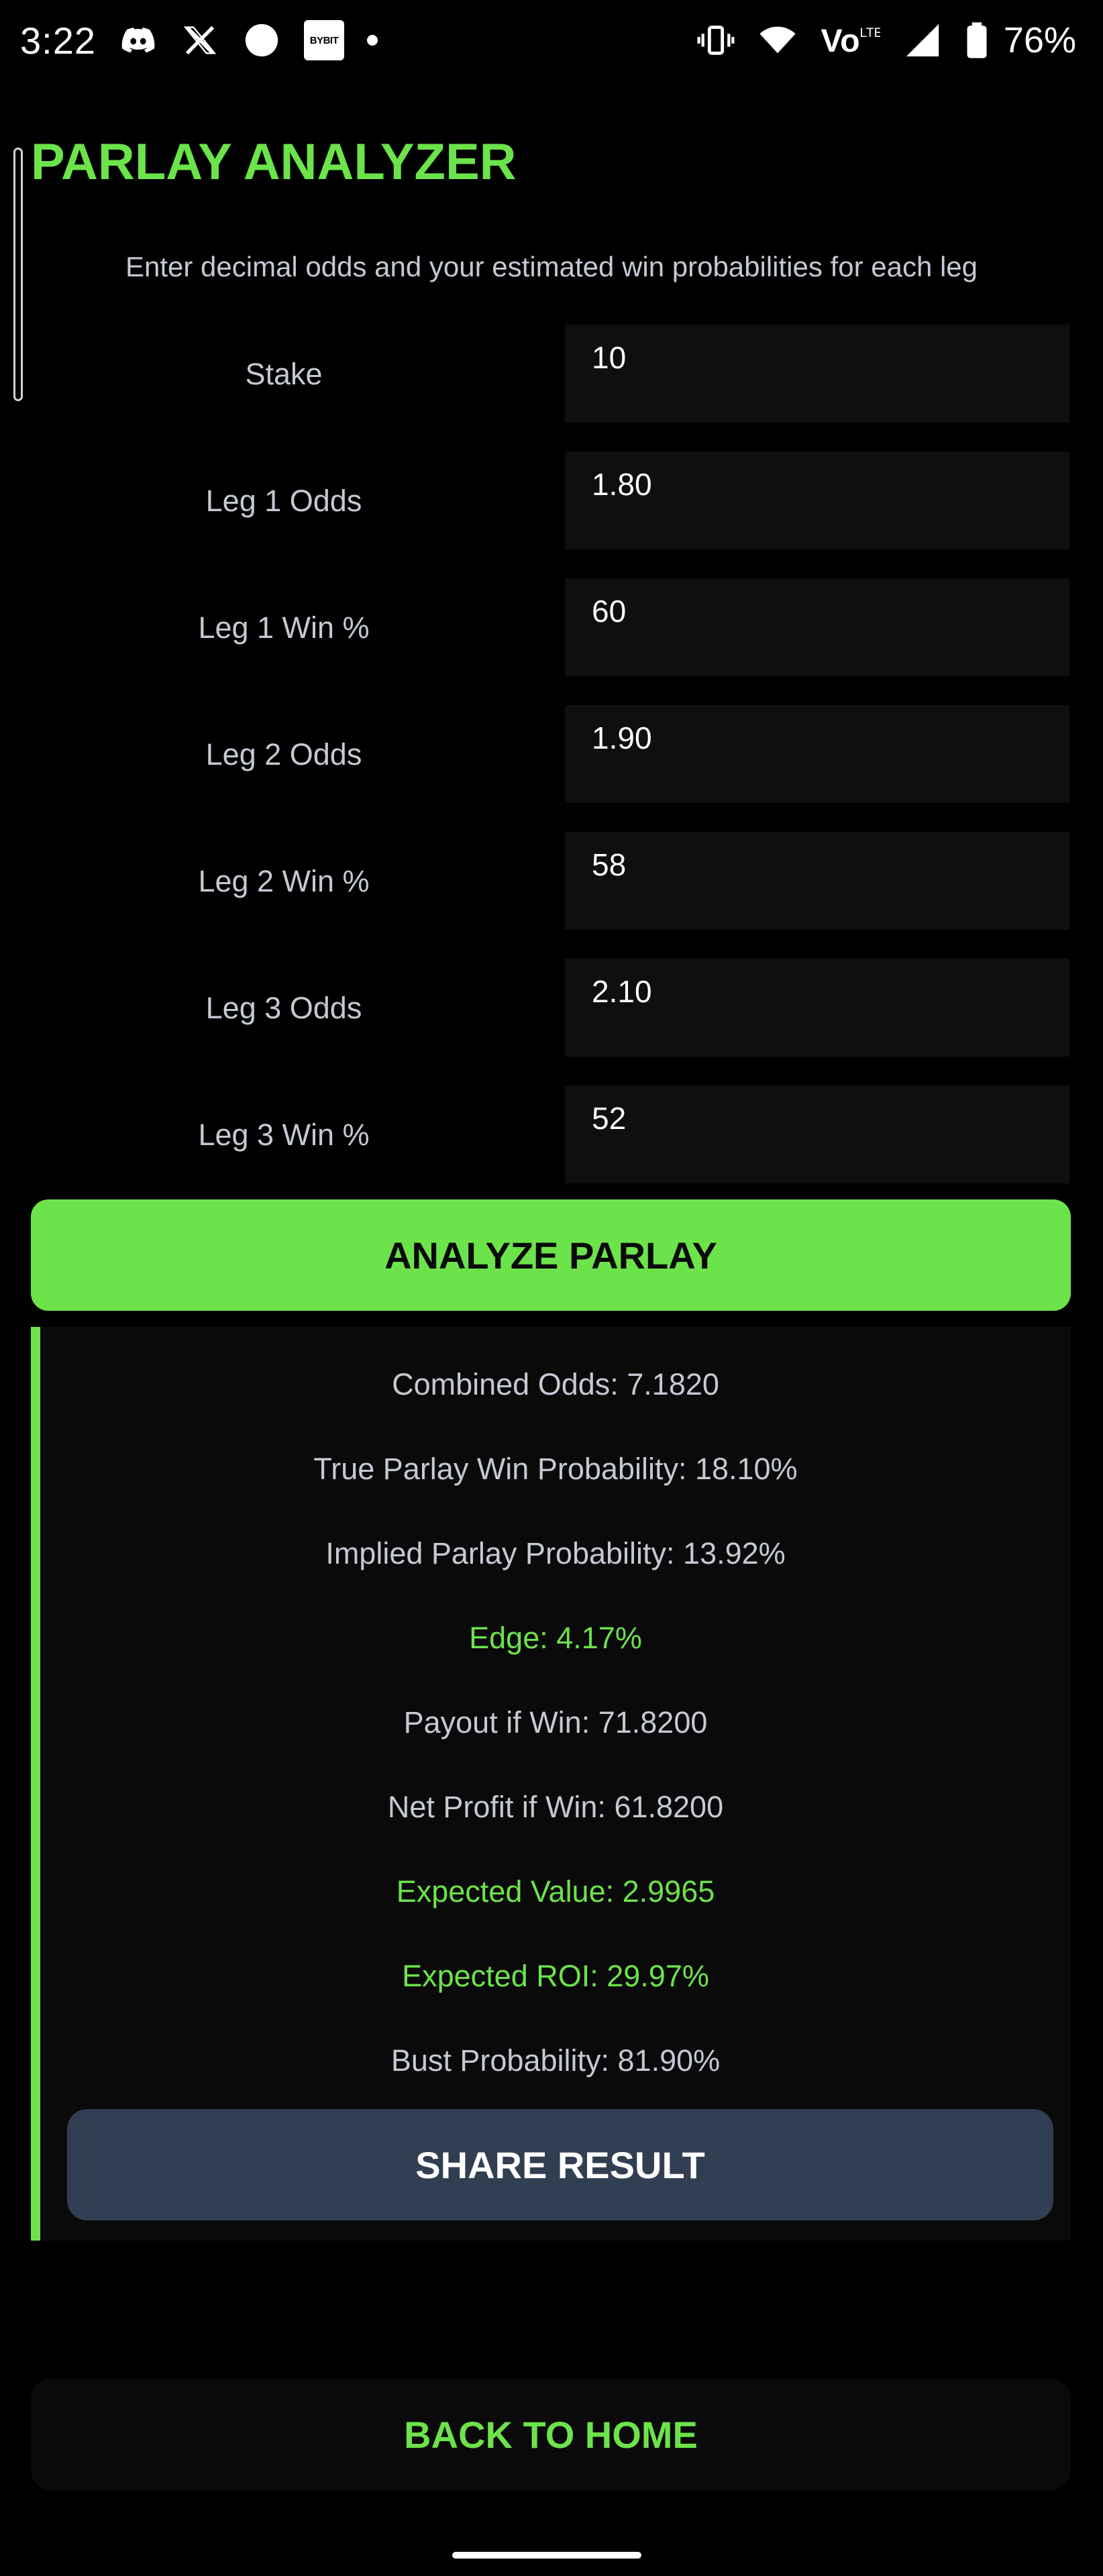 This screenshot has width=1103, height=2576. Describe the element at coordinates (817, 500) in the screenshot. I see `leg1-odds-input` at that location.